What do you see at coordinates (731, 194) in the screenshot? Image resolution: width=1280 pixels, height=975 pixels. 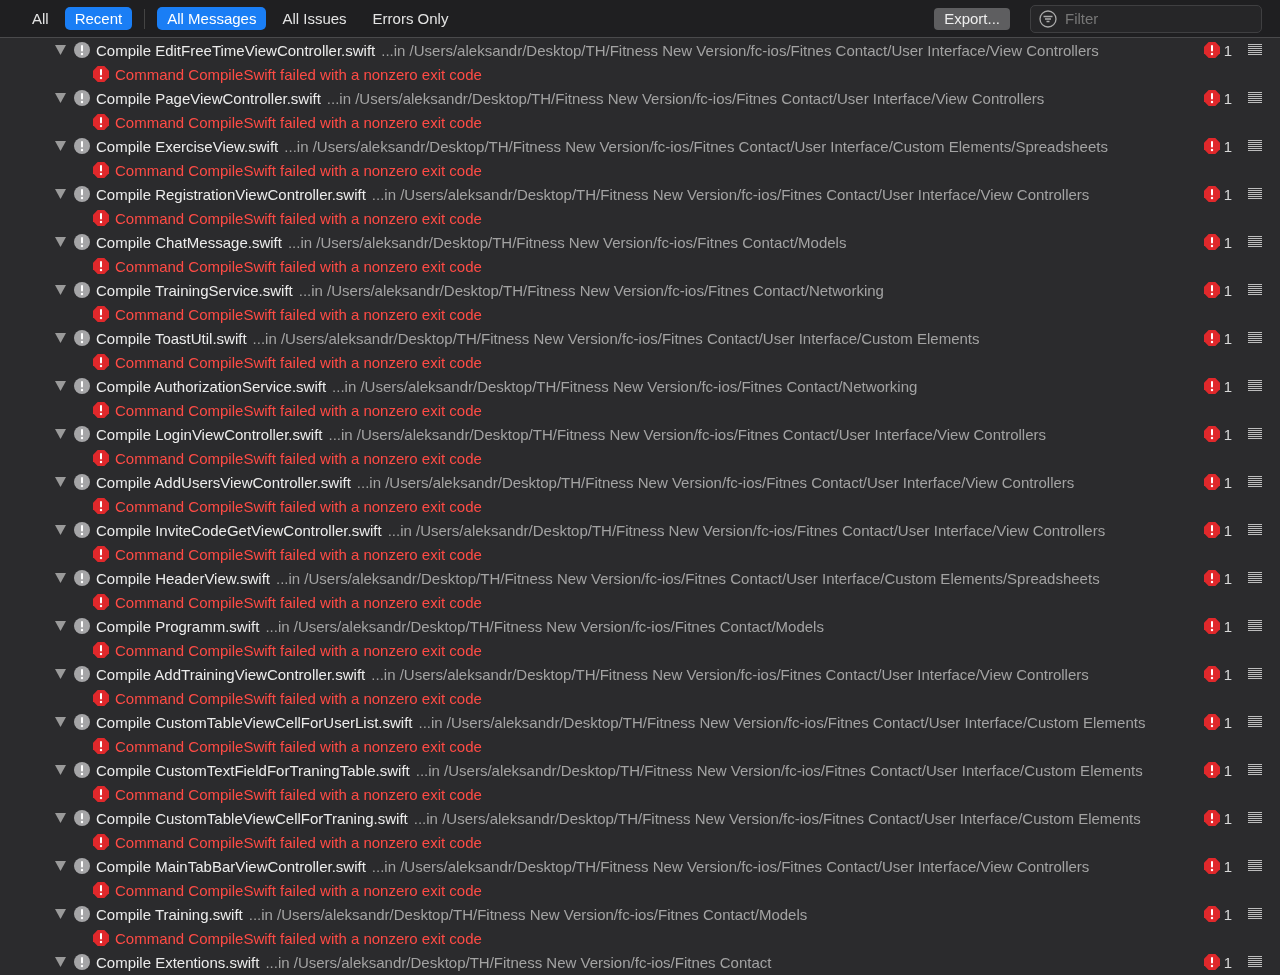 I see `issue-location: ...in /Users/aleksandr/Desktop/TH/Fitness New Version/fc-ios/Fitnes Contact/User Interface/View Controllers` at bounding box center [731, 194].